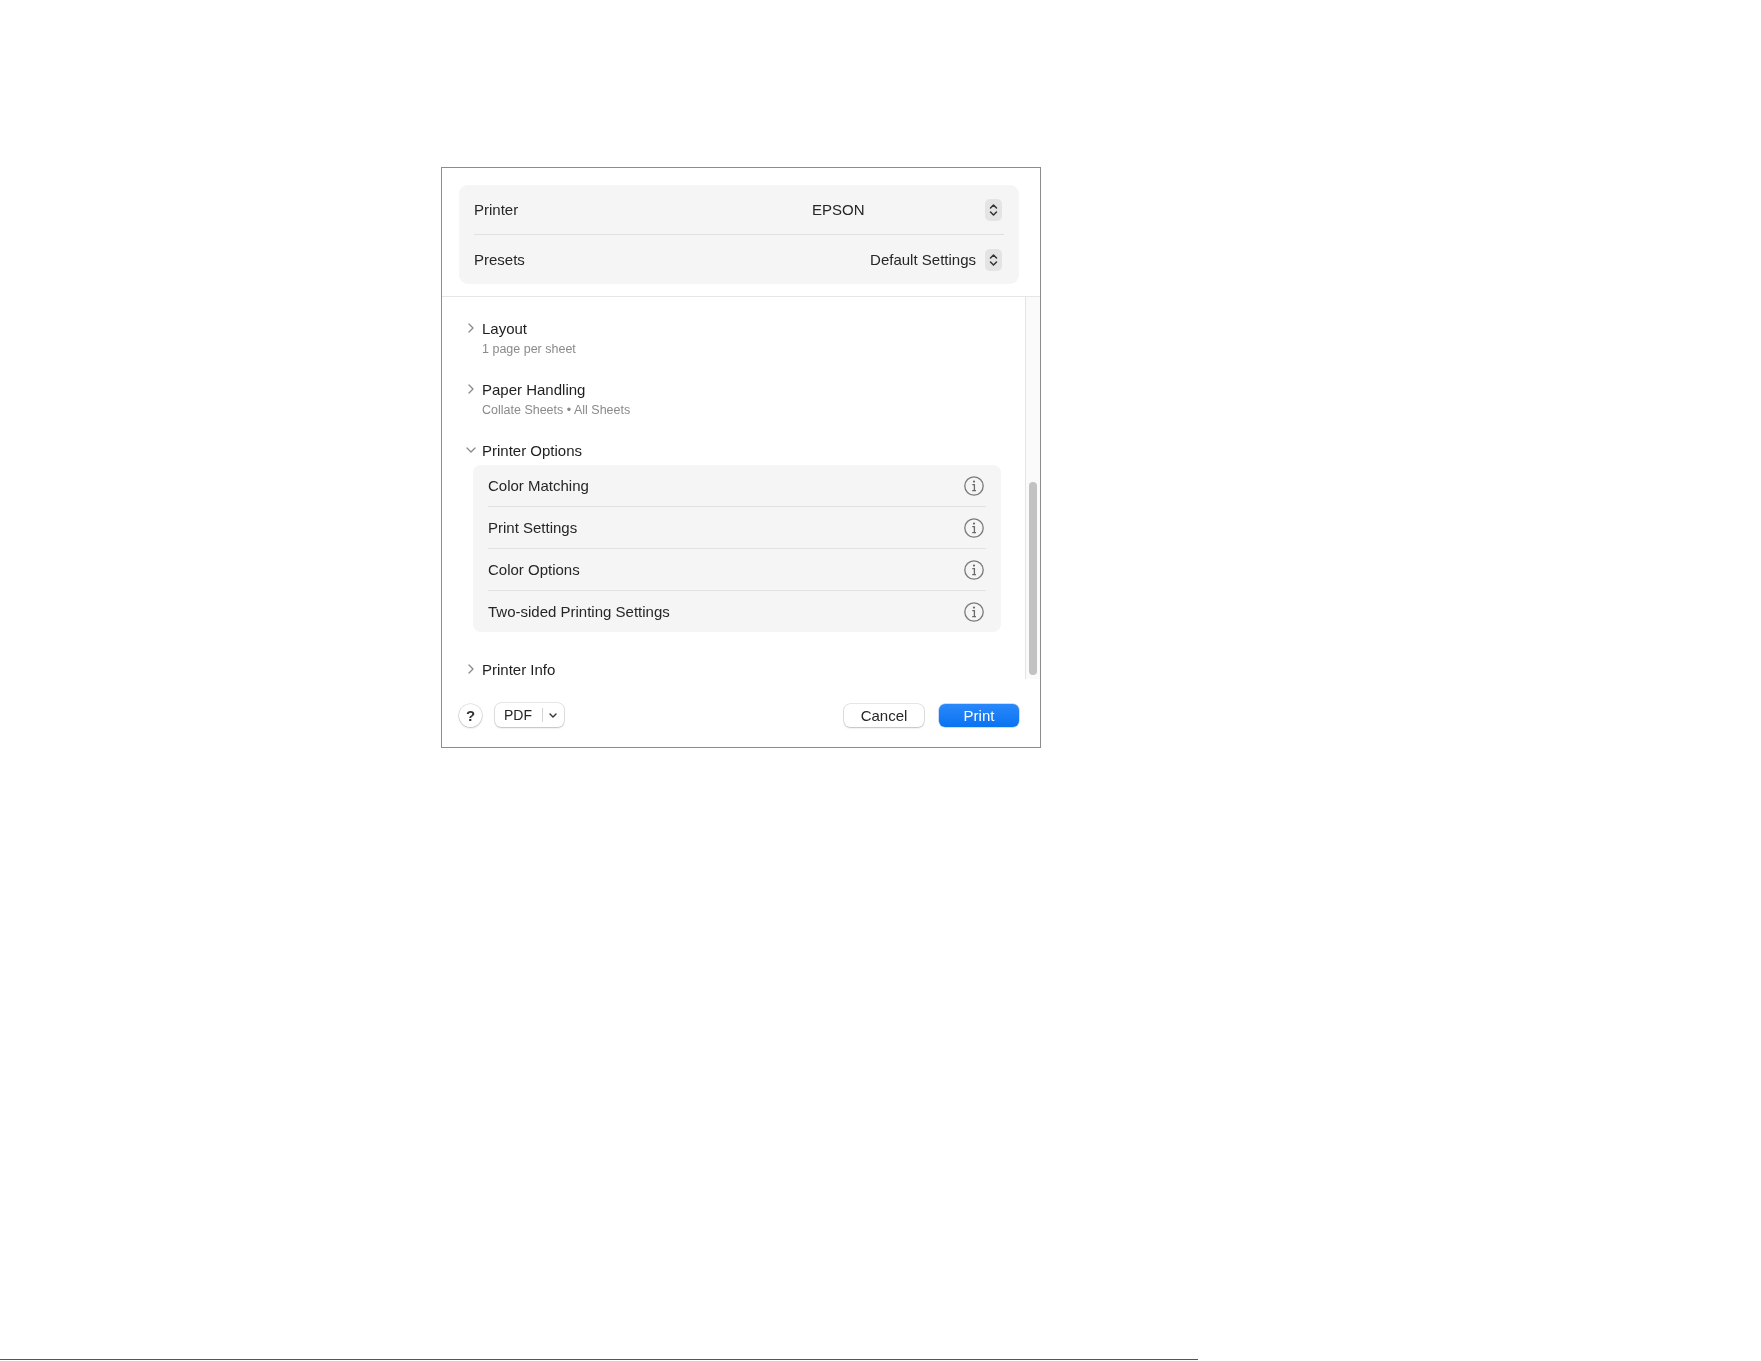 The width and height of the screenshot is (1761, 1361). What do you see at coordinates (498, 328) in the screenshot?
I see `disclosure-button: Layout` at bounding box center [498, 328].